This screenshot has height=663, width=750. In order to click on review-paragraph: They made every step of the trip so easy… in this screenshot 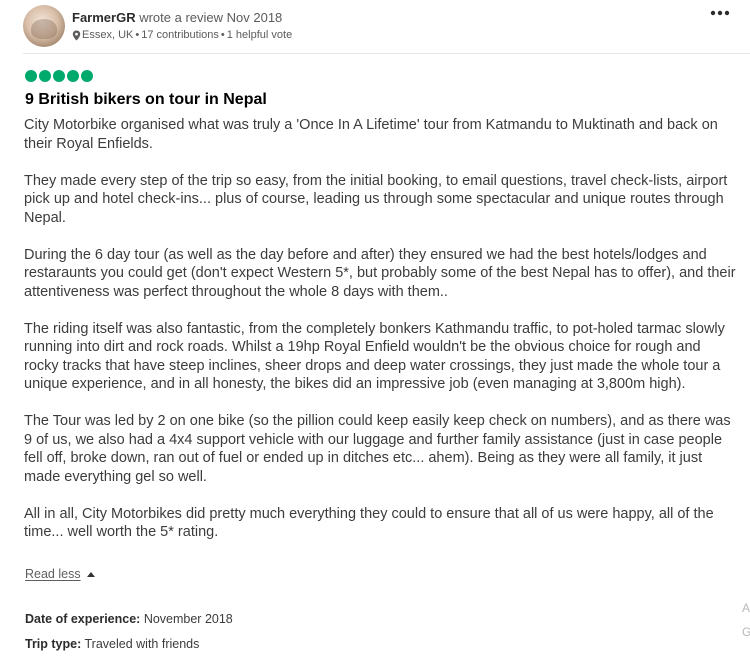, I will do `click(376, 199)`.